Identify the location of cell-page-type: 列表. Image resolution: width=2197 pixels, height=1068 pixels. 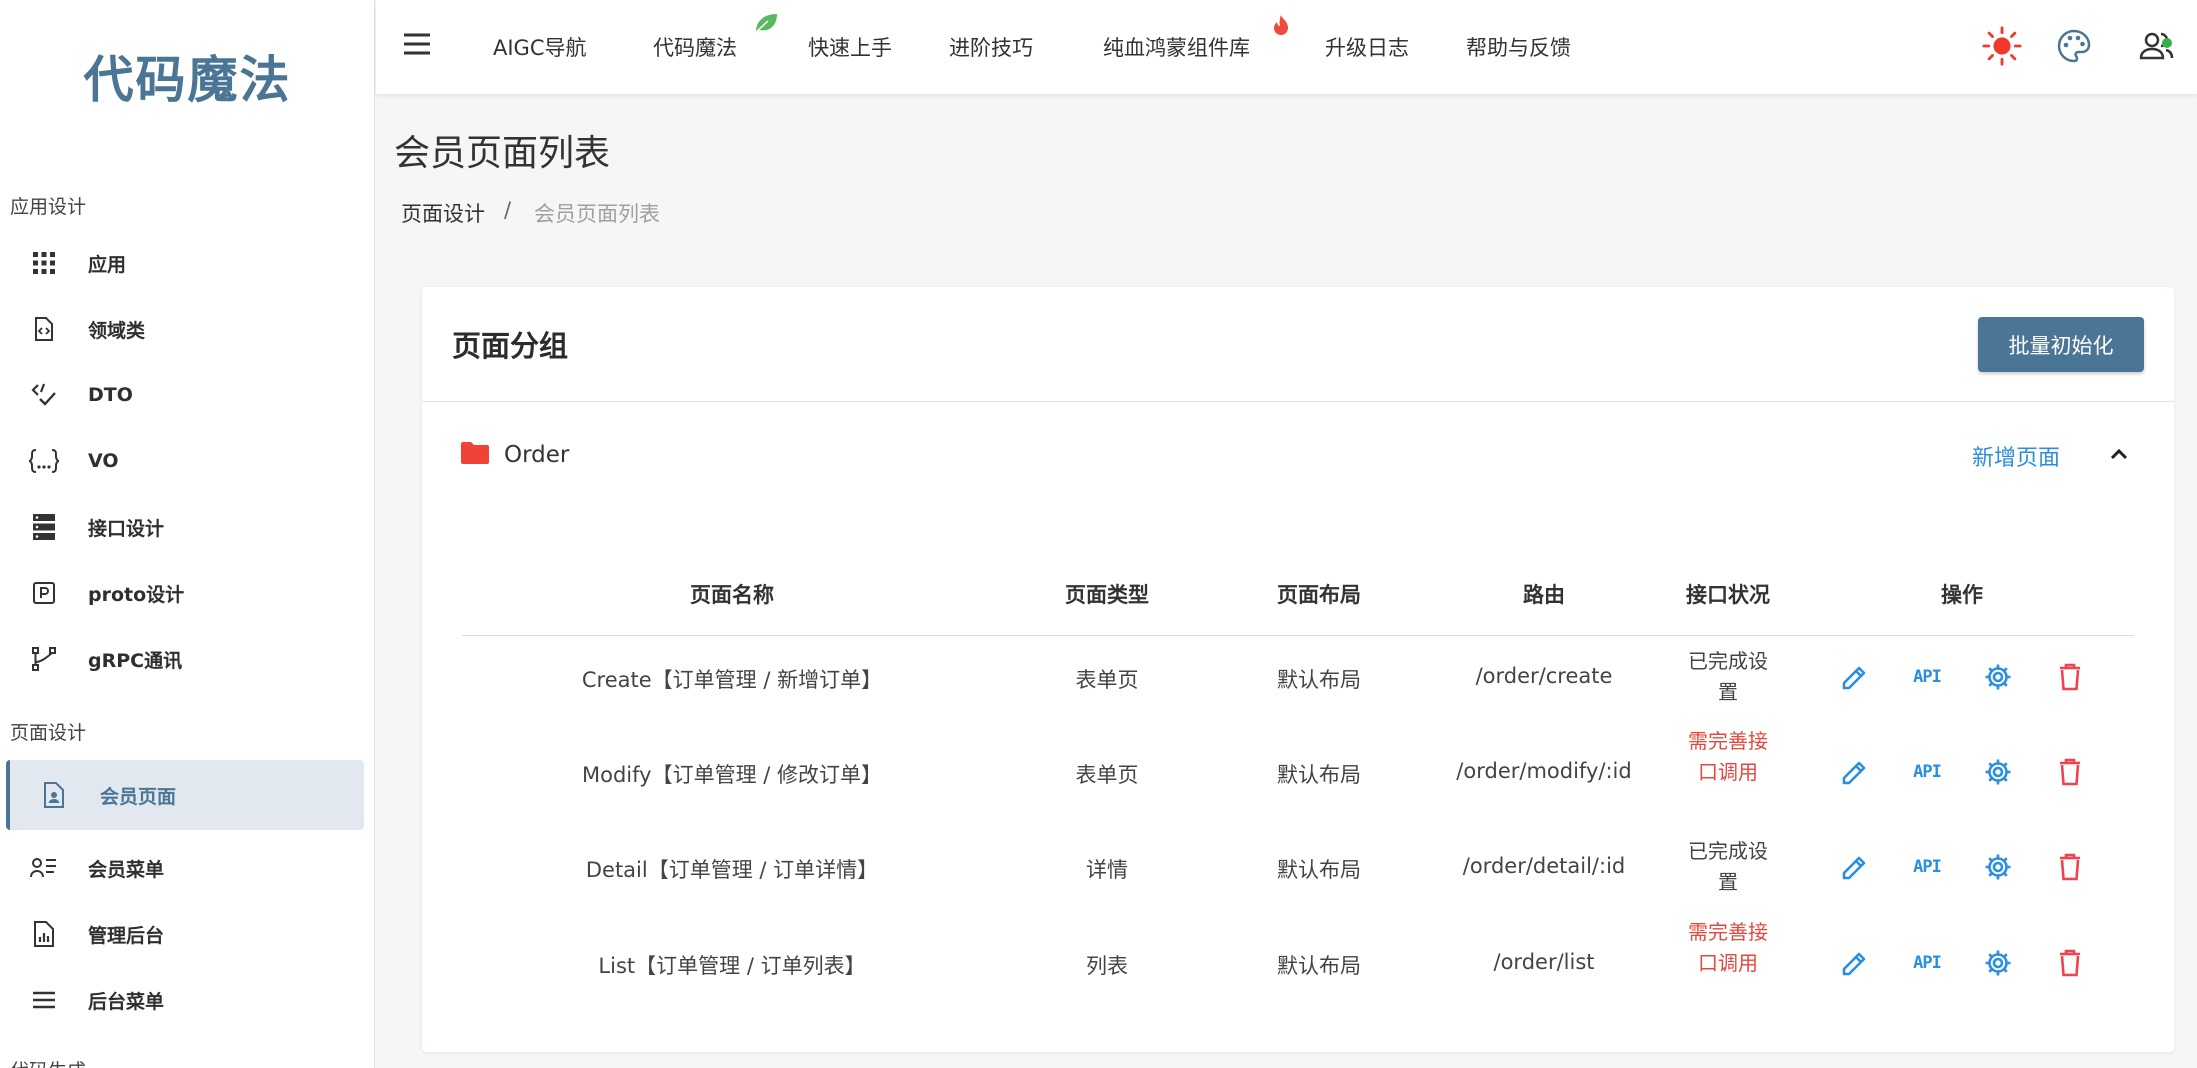
(1107, 966).